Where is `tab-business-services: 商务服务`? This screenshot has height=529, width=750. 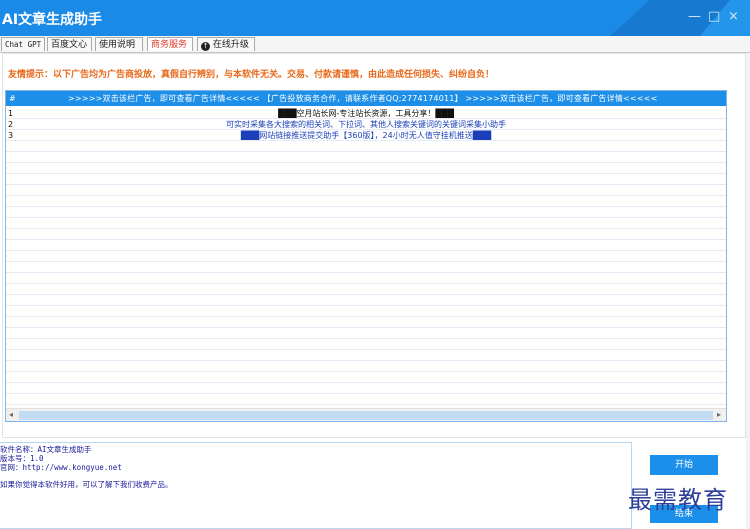
tab-business-services: 商务服务 is located at coordinates (170, 44).